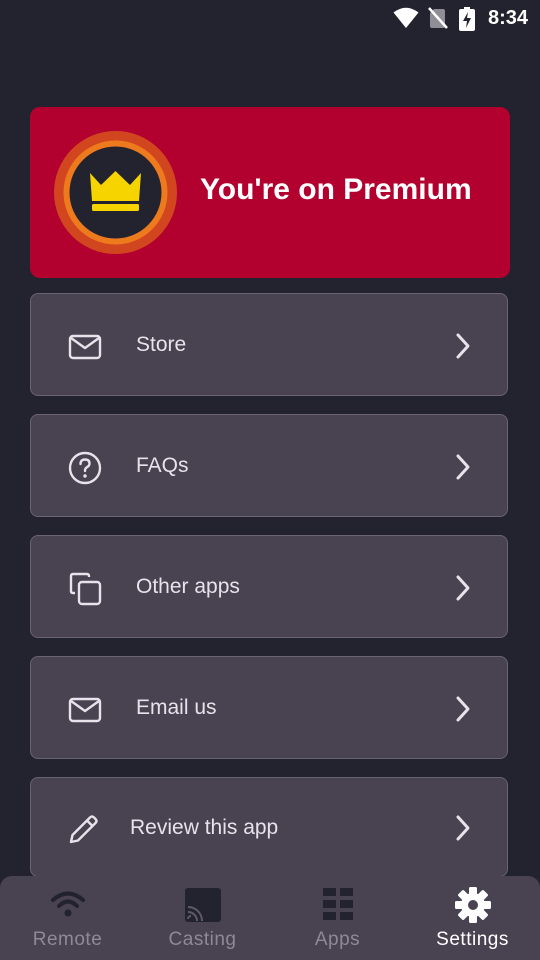  What do you see at coordinates (337, 904) in the screenshot?
I see `grid-icon` at bounding box center [337, 904].